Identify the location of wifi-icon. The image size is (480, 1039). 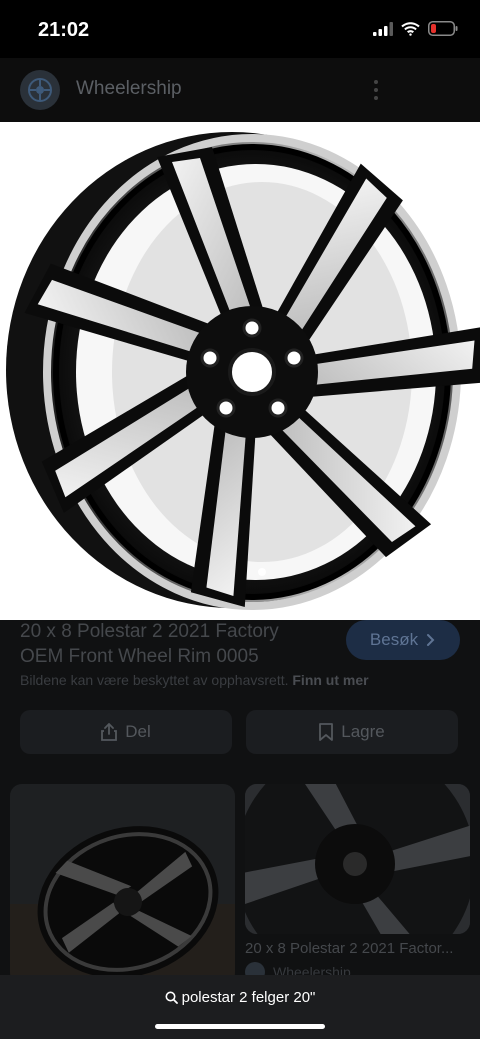
(410, 28).